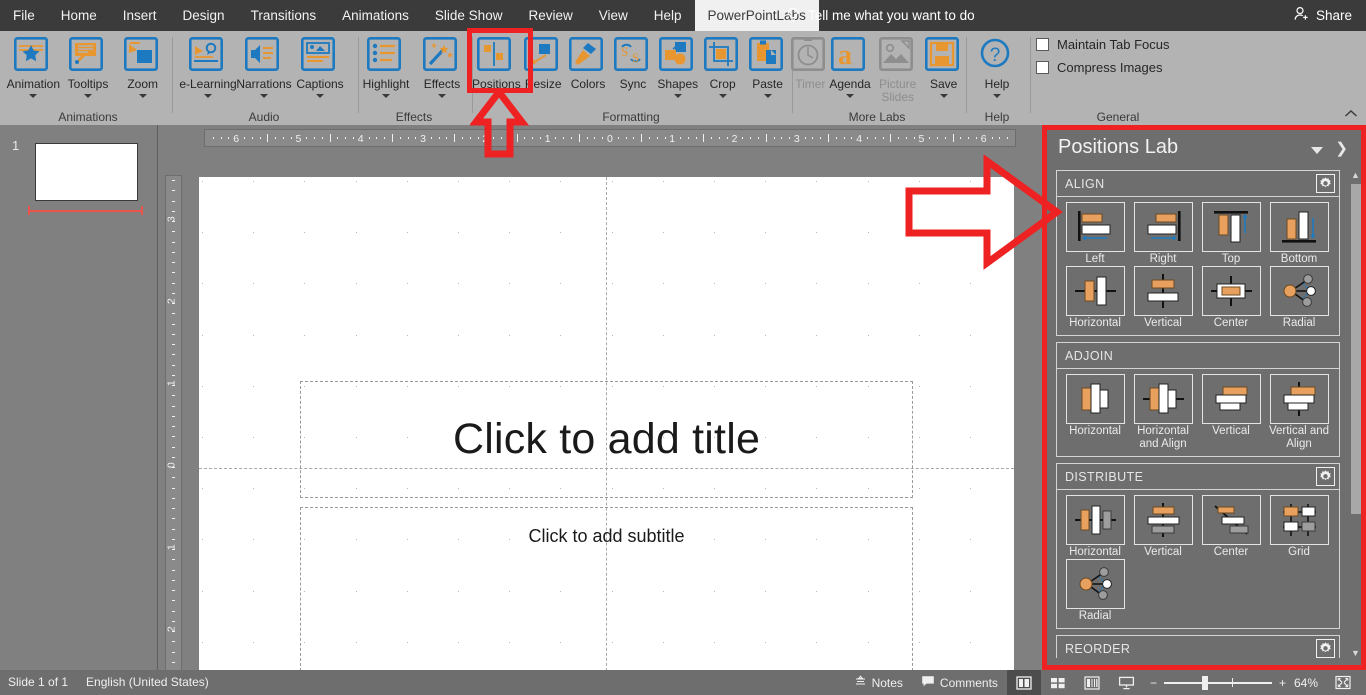  Describe the element at coordinates (1163, 234) in the screenshot. I see `panel-button-right: Right` at that location.